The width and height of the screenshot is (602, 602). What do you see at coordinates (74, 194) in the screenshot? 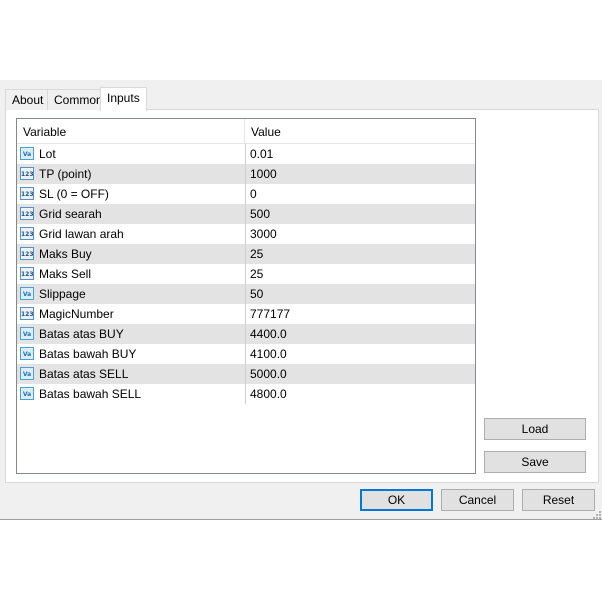
I see `variable-name: SL (0 = OFF)` at bounding box center [74, 194].